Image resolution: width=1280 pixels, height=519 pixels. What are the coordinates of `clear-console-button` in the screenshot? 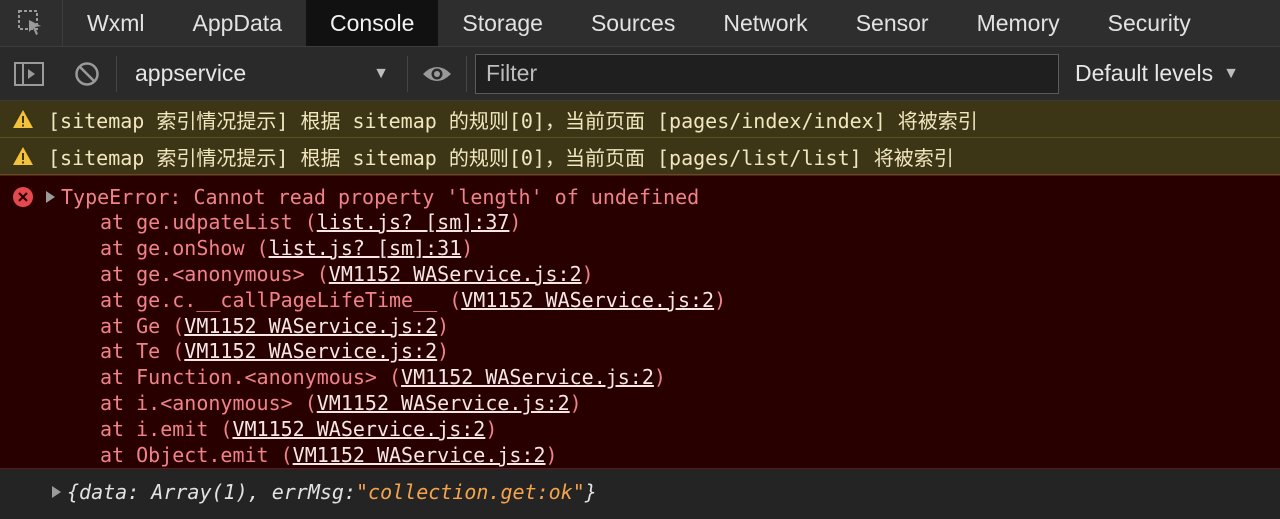 It's located at (87, 73).